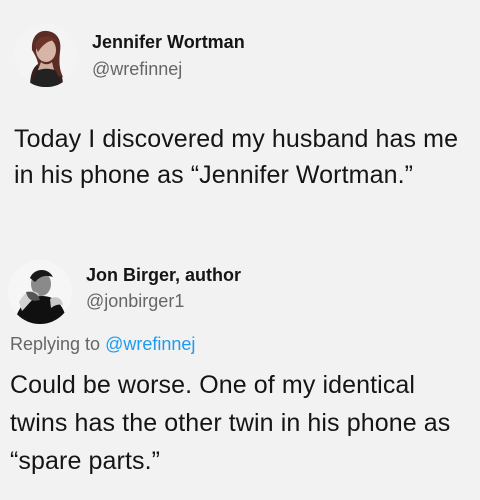  I want to click on jennifer-wortman-handle: @wrefinnej, so click(137, 69).